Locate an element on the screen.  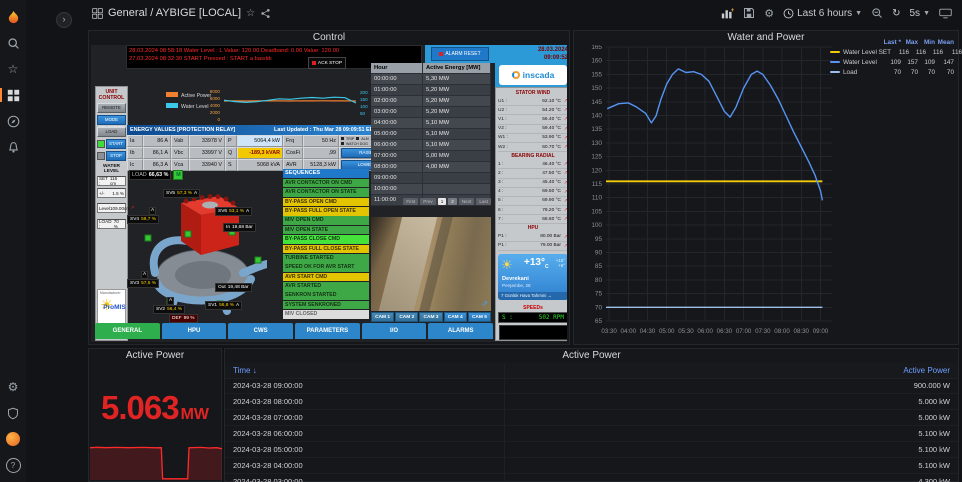
help-icon: ? is located at coordinates (13, 465).